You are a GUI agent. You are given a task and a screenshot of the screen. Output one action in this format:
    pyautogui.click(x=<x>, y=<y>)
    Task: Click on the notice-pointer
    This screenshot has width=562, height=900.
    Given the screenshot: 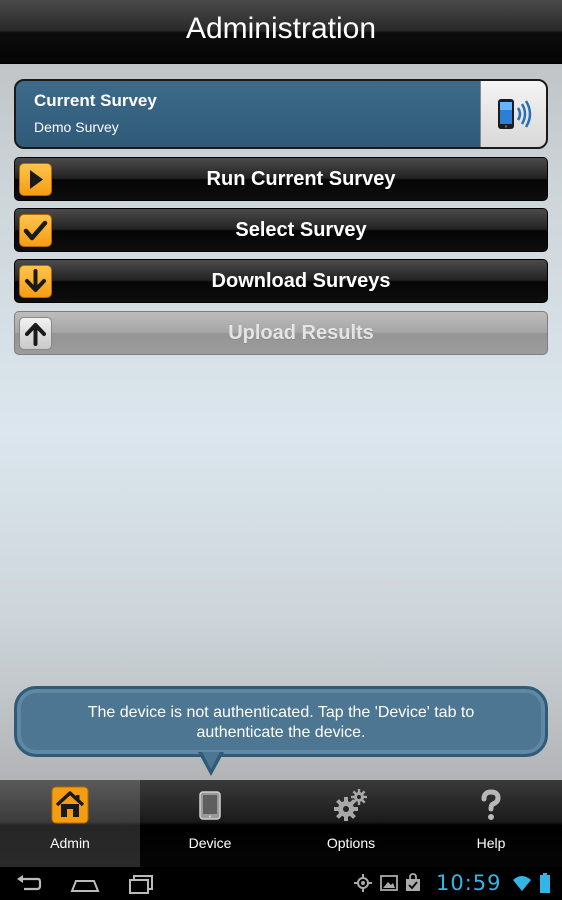 What is the action you would take?
    pyautogui.click(x=211, y=764)
    